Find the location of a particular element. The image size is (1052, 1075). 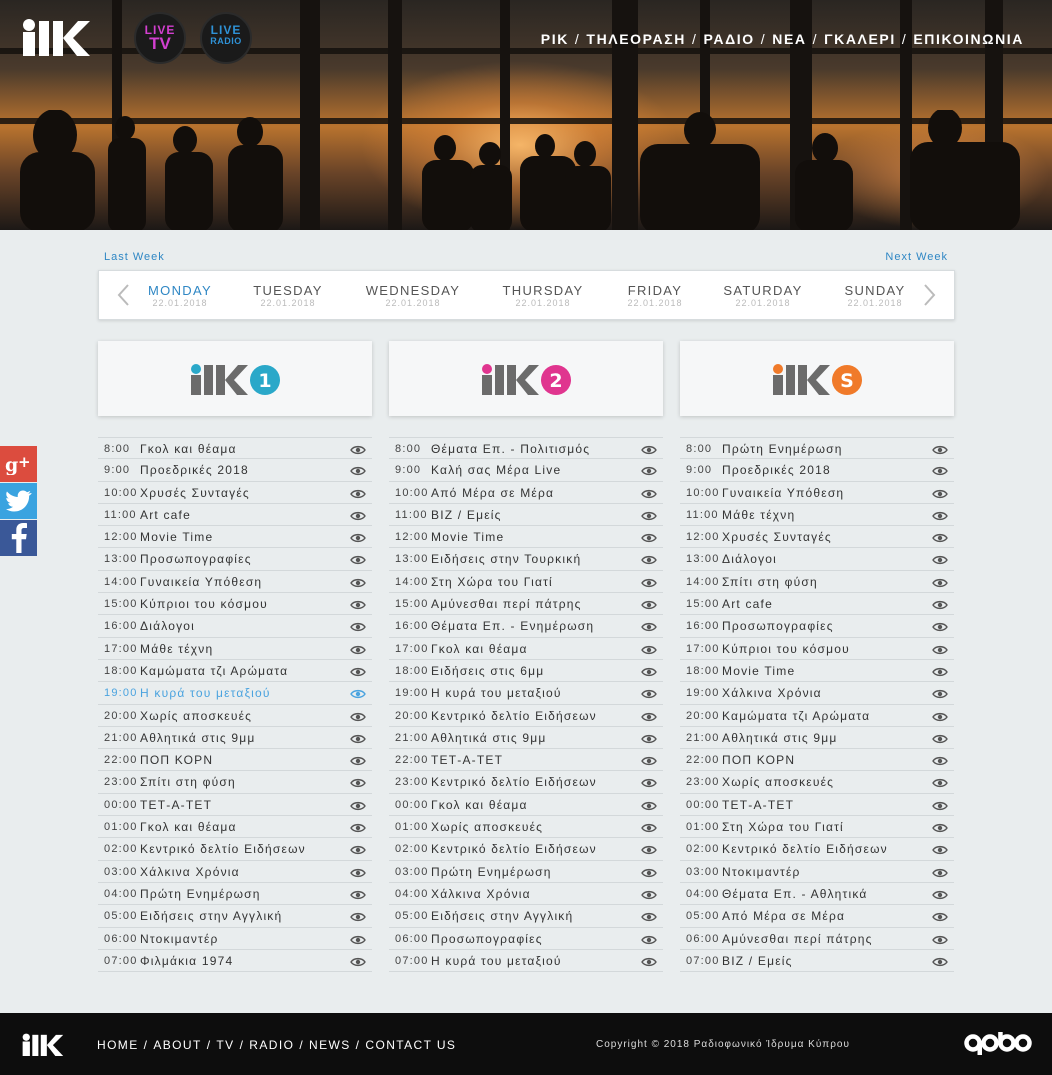

schedule-row: 16:00 Θέματα Επ. - Ενημέρωση is located at coordinates (526, 626).